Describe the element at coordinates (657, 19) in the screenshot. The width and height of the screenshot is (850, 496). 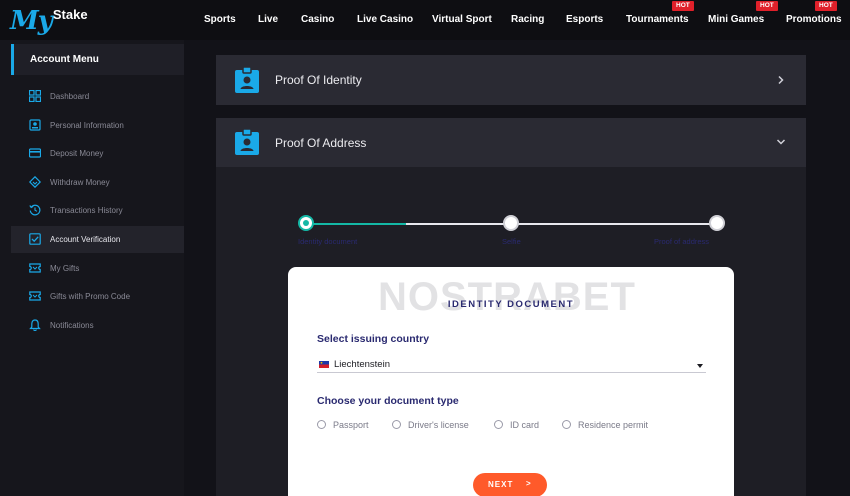
I see `nav-tournaments: Tournaments` at that location.